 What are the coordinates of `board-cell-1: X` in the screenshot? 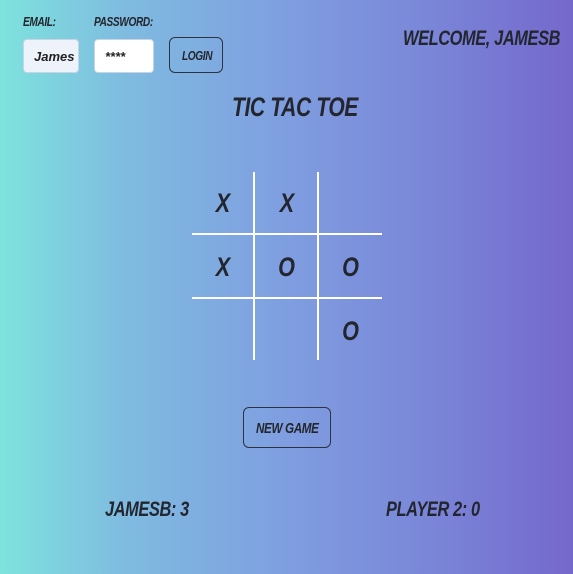 It's located at (287, 203).